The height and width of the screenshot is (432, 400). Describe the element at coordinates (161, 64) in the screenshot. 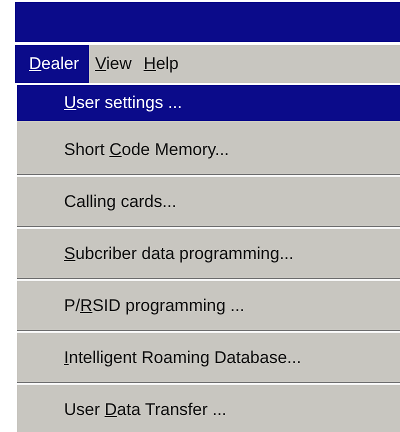

I see `menu-title: Help` at that location.